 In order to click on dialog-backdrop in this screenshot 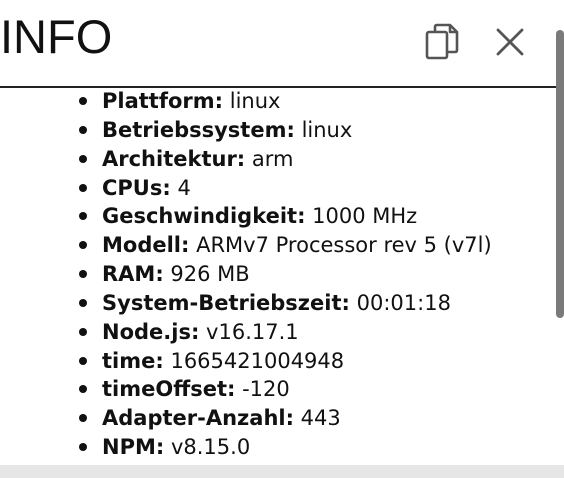, I will do `click(282, 471)`.